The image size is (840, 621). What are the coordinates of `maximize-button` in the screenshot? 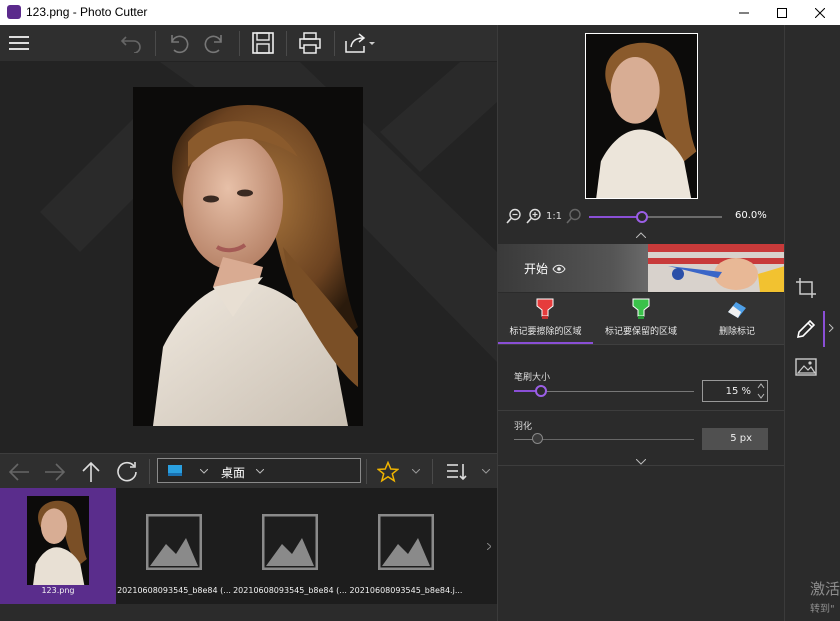 It's located at (782, 12).